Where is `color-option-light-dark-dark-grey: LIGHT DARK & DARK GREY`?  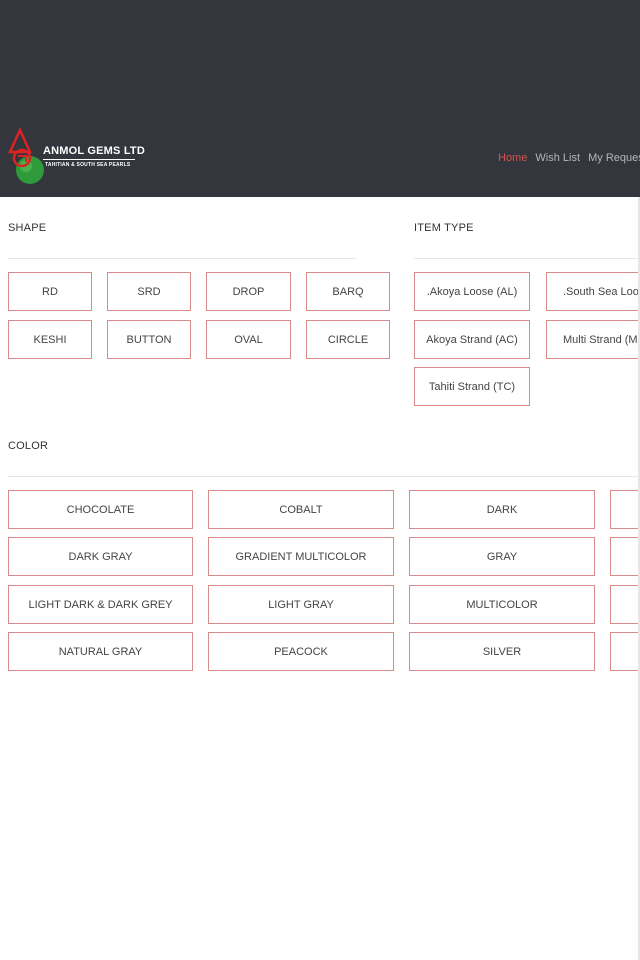 color-option-light-dark-dark-grey: LIGHT DARK & DARK GREY is located at coordinates (100, 604).